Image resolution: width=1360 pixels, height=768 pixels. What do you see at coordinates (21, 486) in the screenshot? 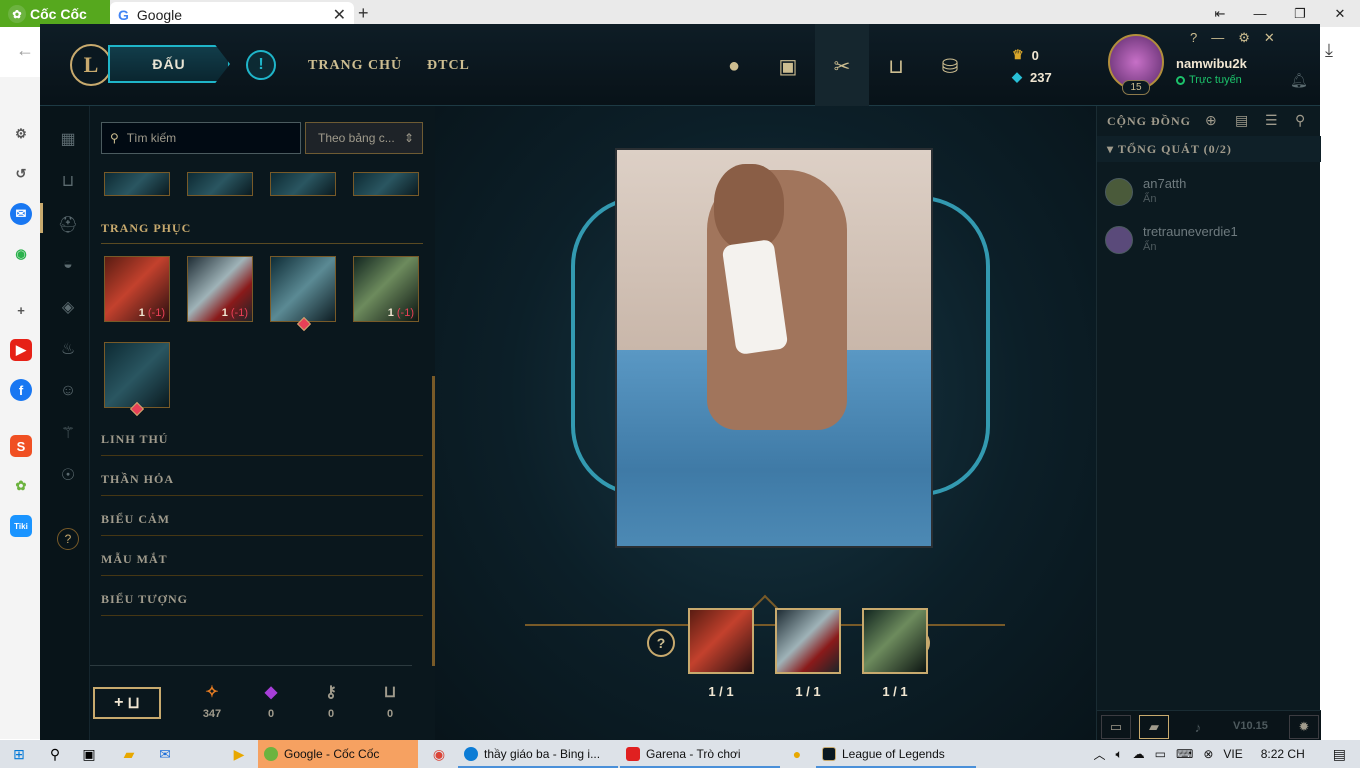
I see `coccoc-map-icon: ✿` at bounding box center [21, 486].